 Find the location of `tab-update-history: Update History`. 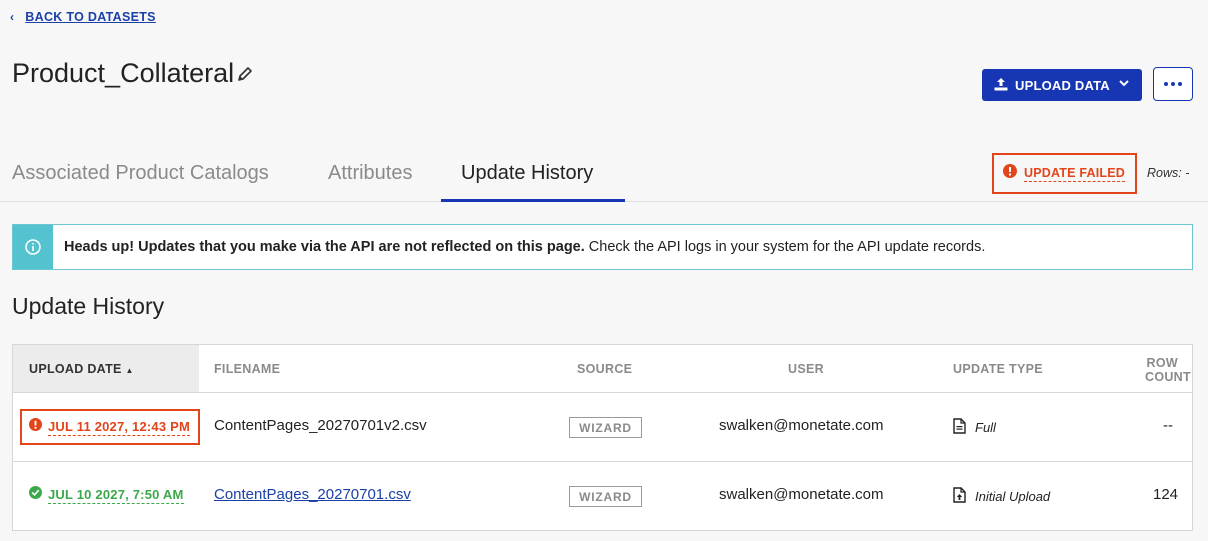

tab-update-history: Update History is located at coordinates (527, 173).